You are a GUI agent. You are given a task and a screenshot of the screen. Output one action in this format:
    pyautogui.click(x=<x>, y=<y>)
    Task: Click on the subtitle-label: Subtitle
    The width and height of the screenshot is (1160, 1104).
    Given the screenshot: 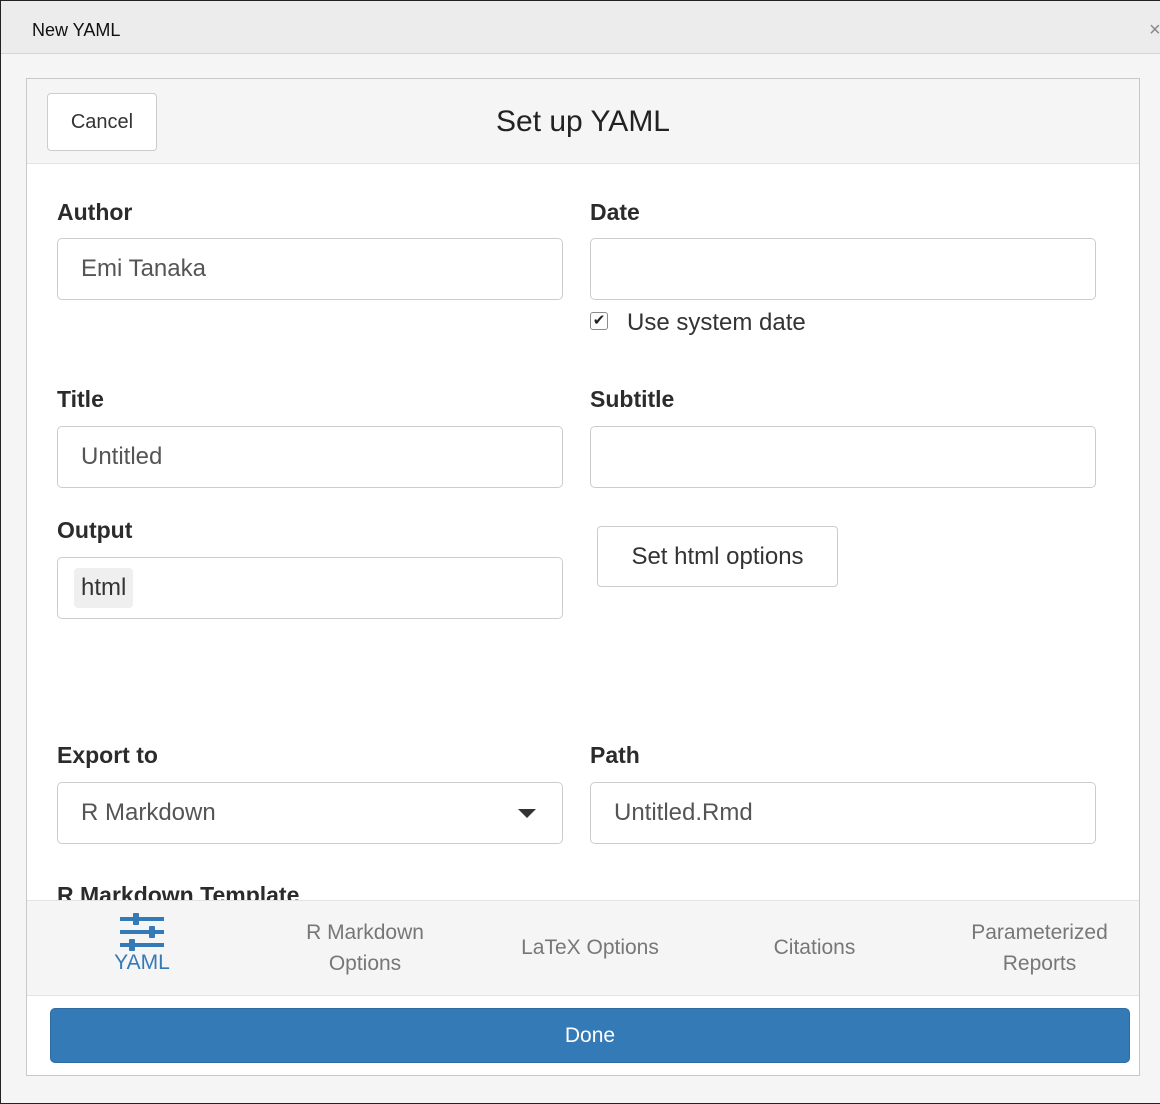 What is the action you would take?
    pyautogui.click(x=632, y=399)
    